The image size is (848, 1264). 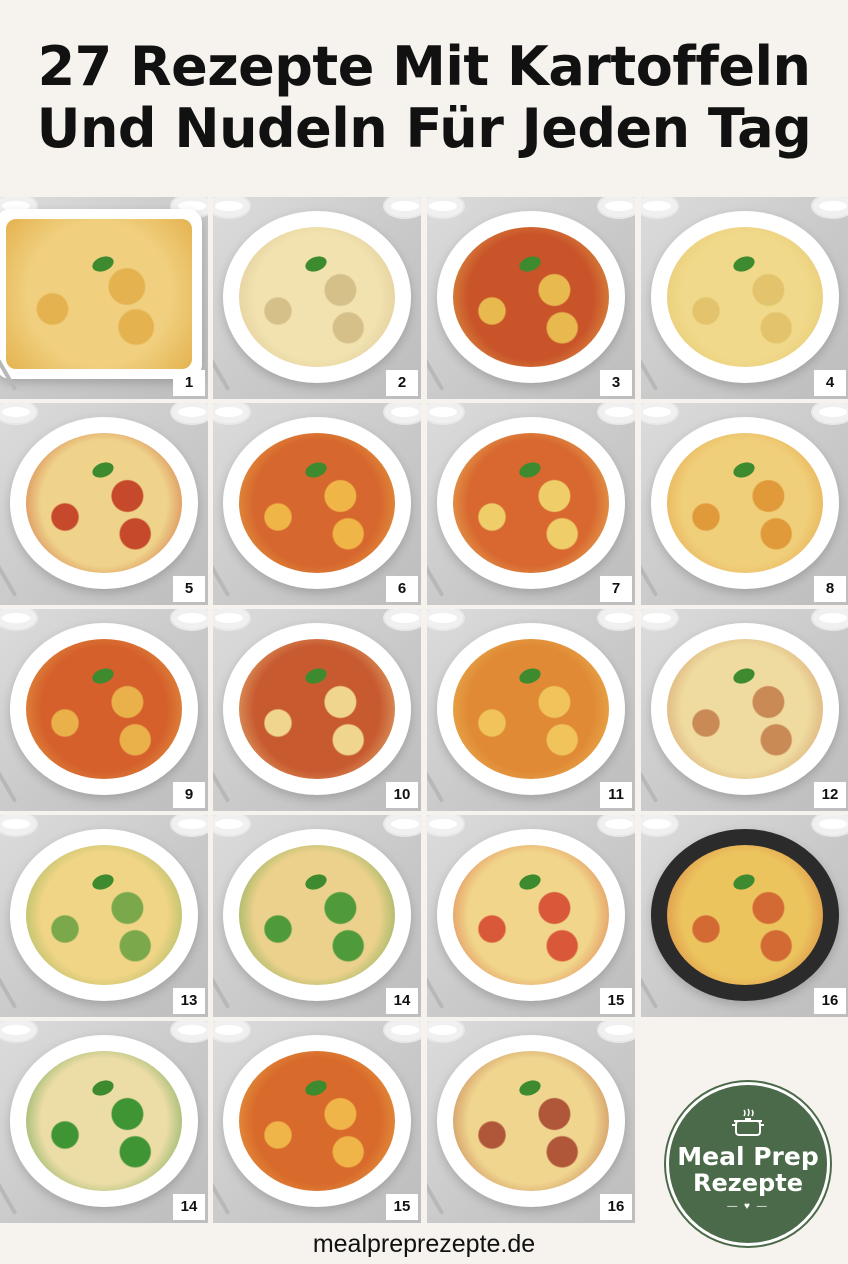 What do you see at coordinates (616, 383) in the screenshot?
I see `recipe-number: 3` at bounding box center [616, 383].